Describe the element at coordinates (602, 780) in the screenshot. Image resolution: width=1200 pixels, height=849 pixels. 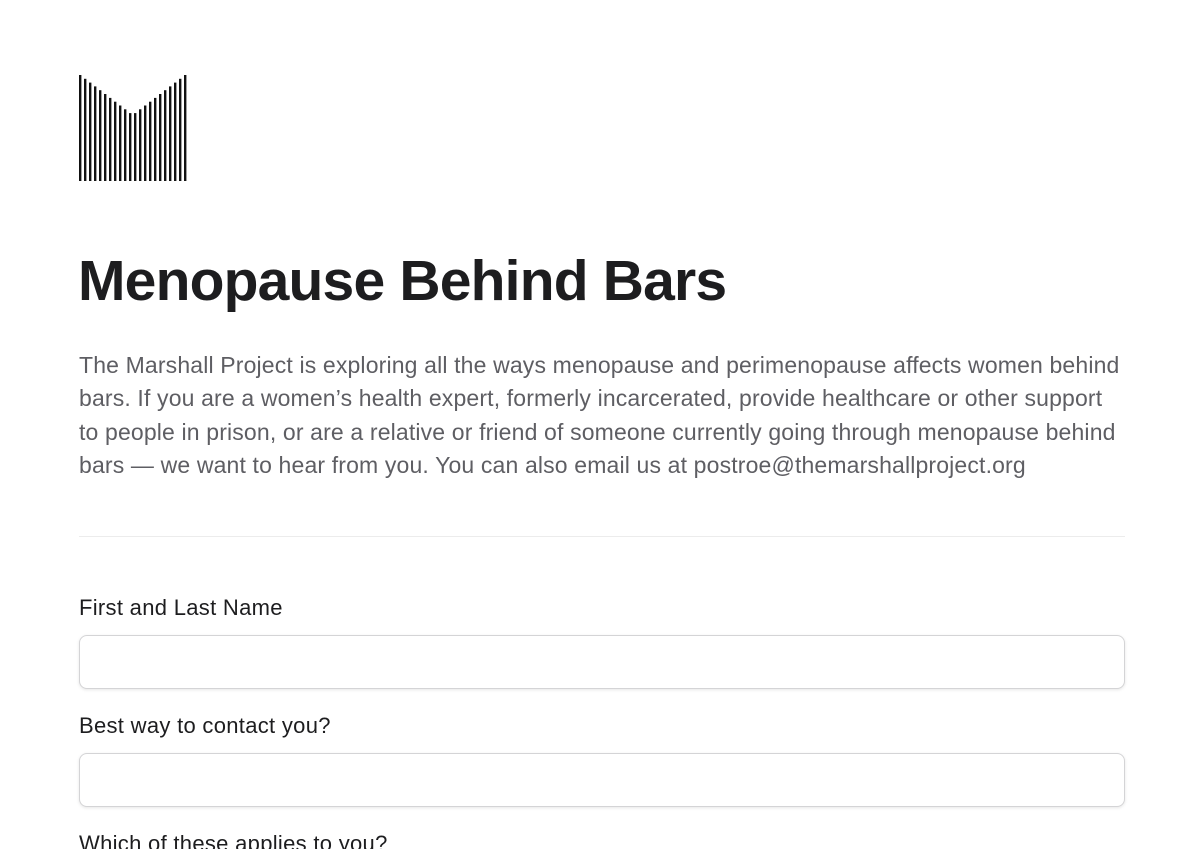
I see `contact-input` at that location.